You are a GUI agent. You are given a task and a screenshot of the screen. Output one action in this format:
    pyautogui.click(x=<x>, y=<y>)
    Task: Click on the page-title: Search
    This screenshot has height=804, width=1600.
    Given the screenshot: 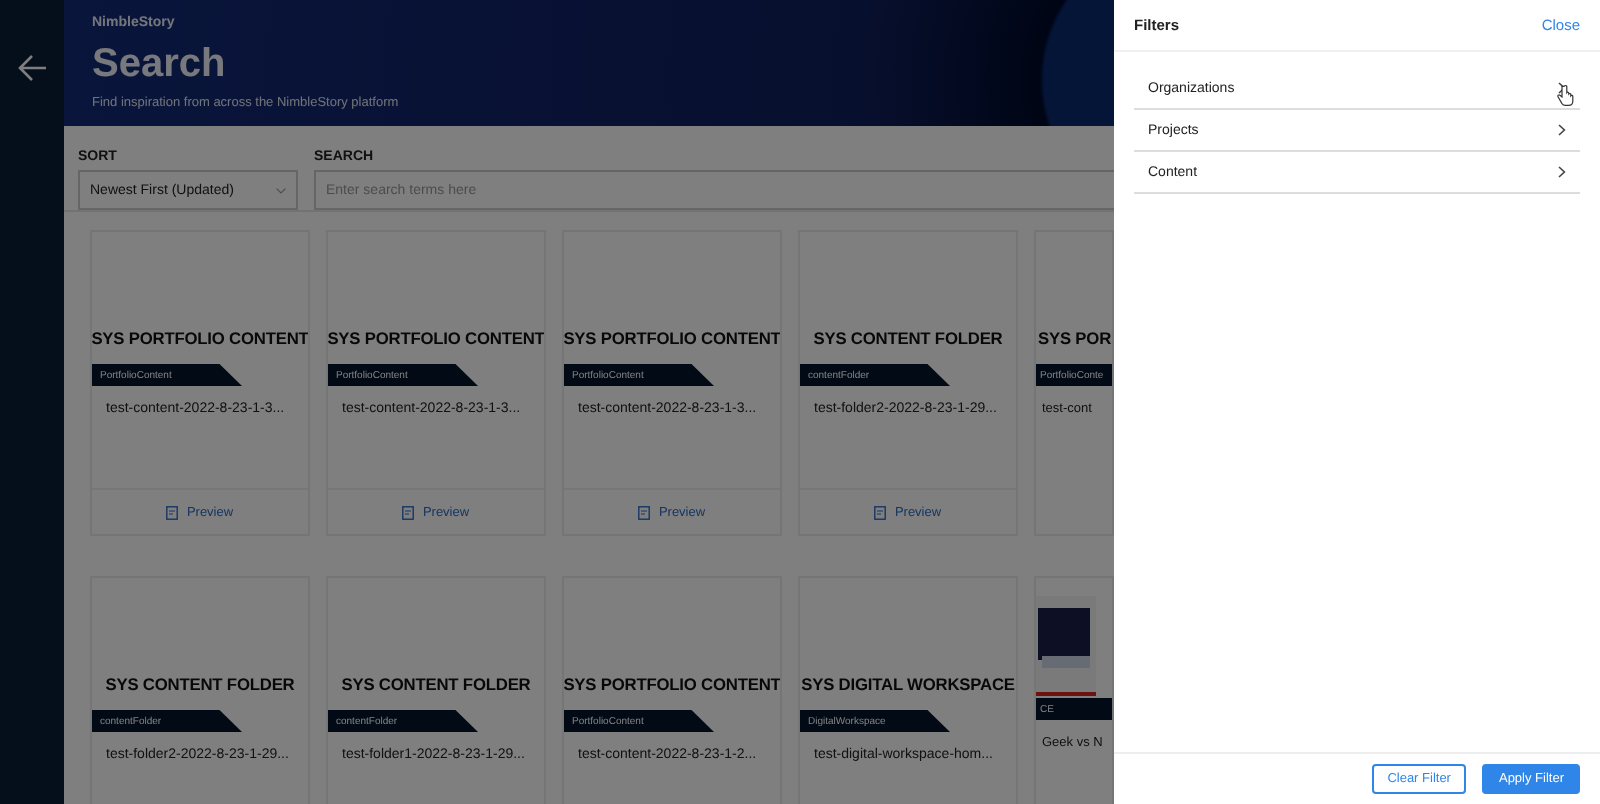 What is the action you would take?
    pyautogui.click(x=159, y=64)
    